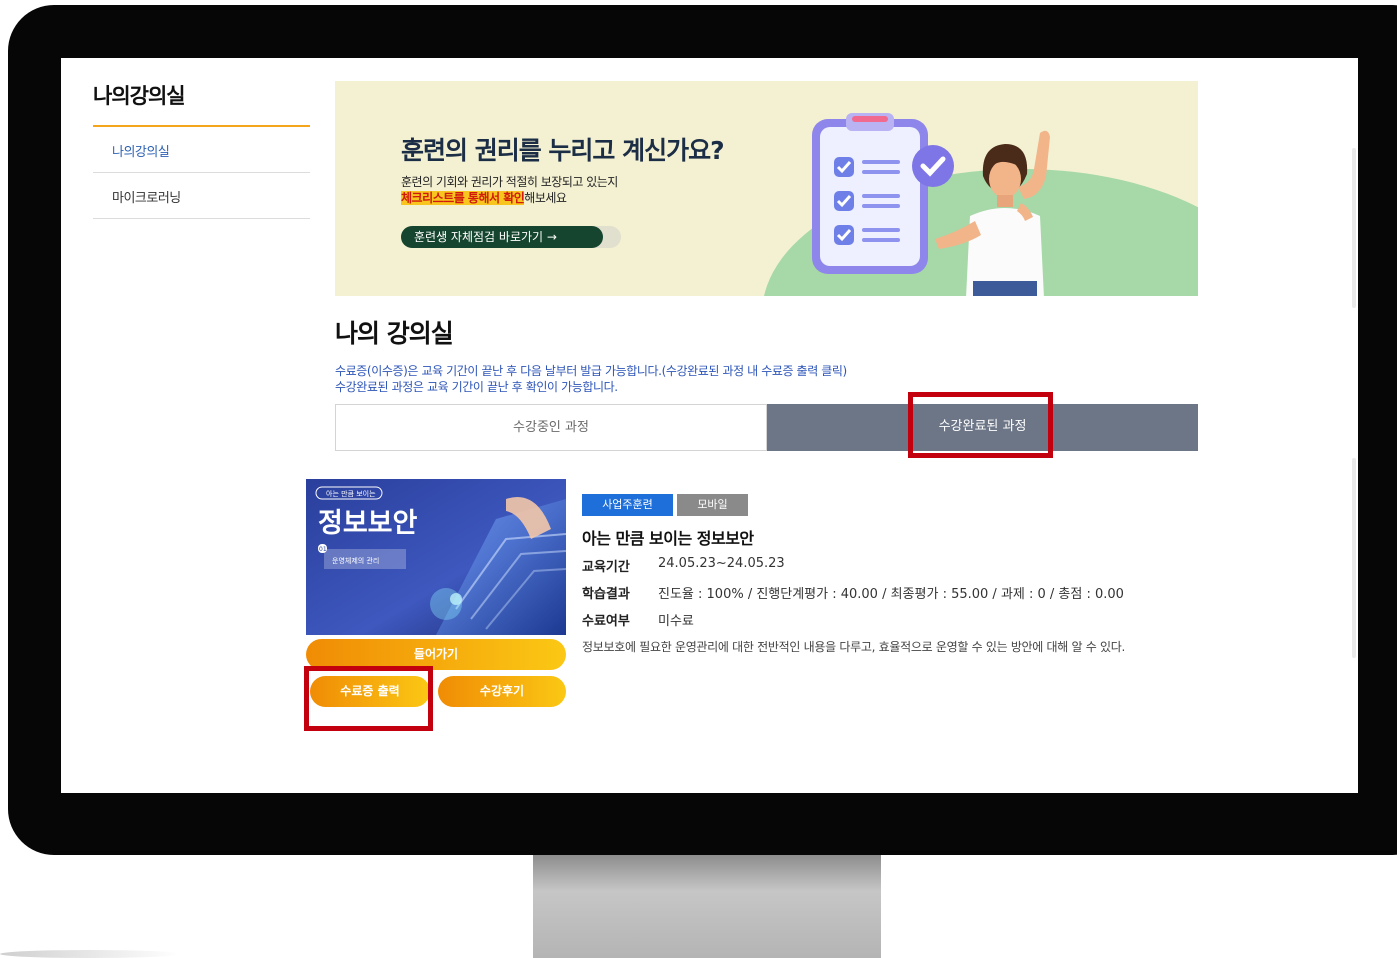 The height and width of the screenshot is (958, 1397). I want to click on self-check-button: 훈련생 자체점검 바로가기 →, so click(511, 237).